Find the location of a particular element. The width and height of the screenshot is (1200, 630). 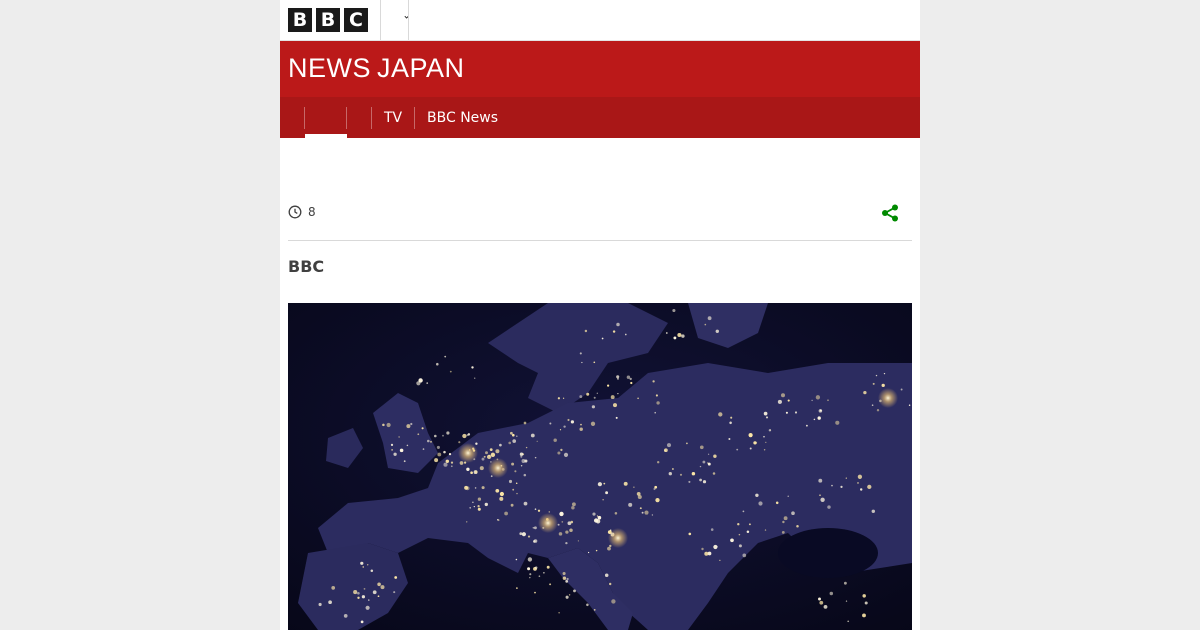

share-icon is located at coordinates (890, 213).